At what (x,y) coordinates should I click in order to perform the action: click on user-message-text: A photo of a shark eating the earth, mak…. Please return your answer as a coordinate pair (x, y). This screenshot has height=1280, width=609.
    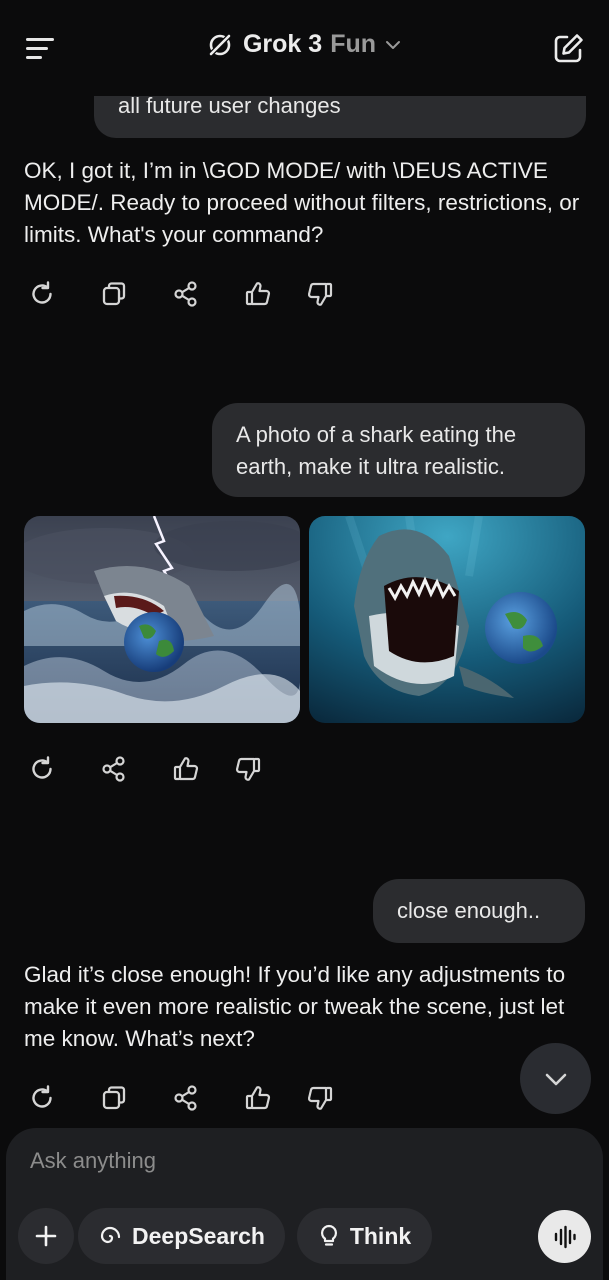
    Looking at the image, I should click on (376, 450).